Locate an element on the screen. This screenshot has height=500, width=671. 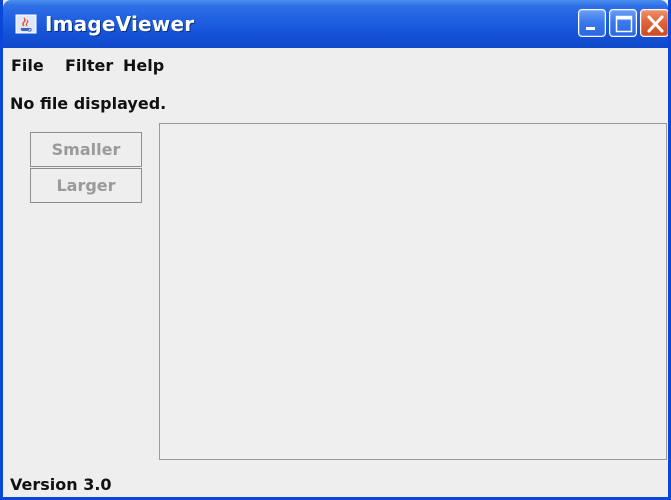
minimize-icon is located at coordinates (590, 28).